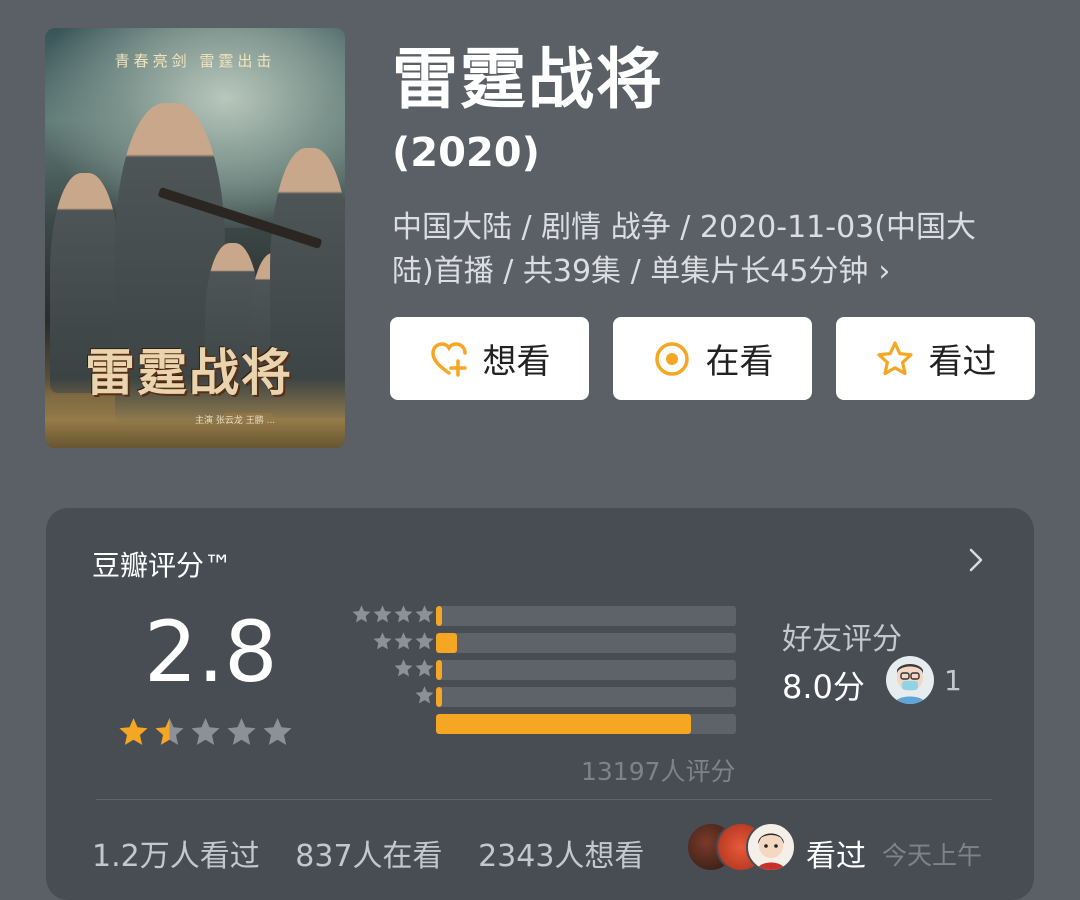 Image resolution: width=1080 pixels, height=900 pixels. Describe the element at coordinates (544, 799) in the screenshot. I see `divider` at that location.